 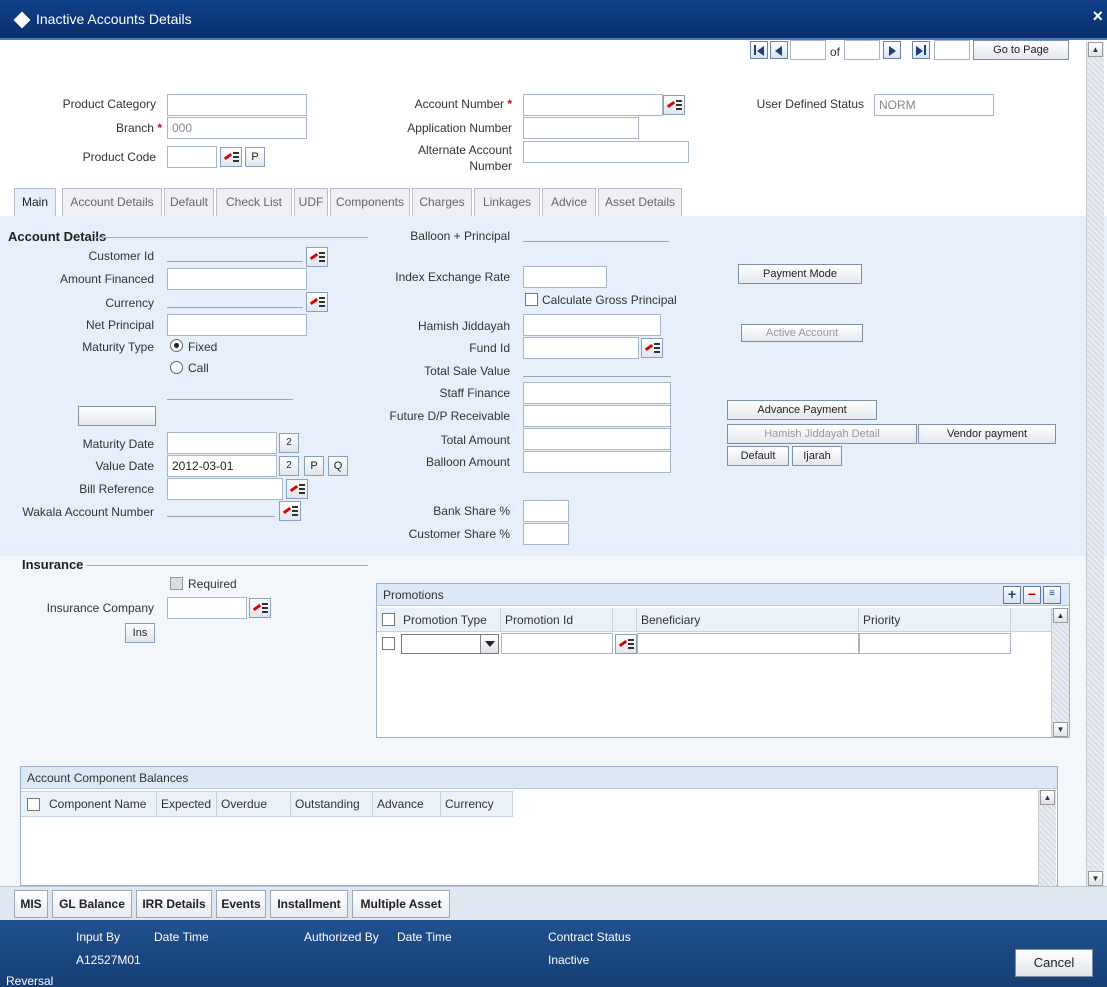 I want to click on maturity-date-input, so click(x=222, y=443).